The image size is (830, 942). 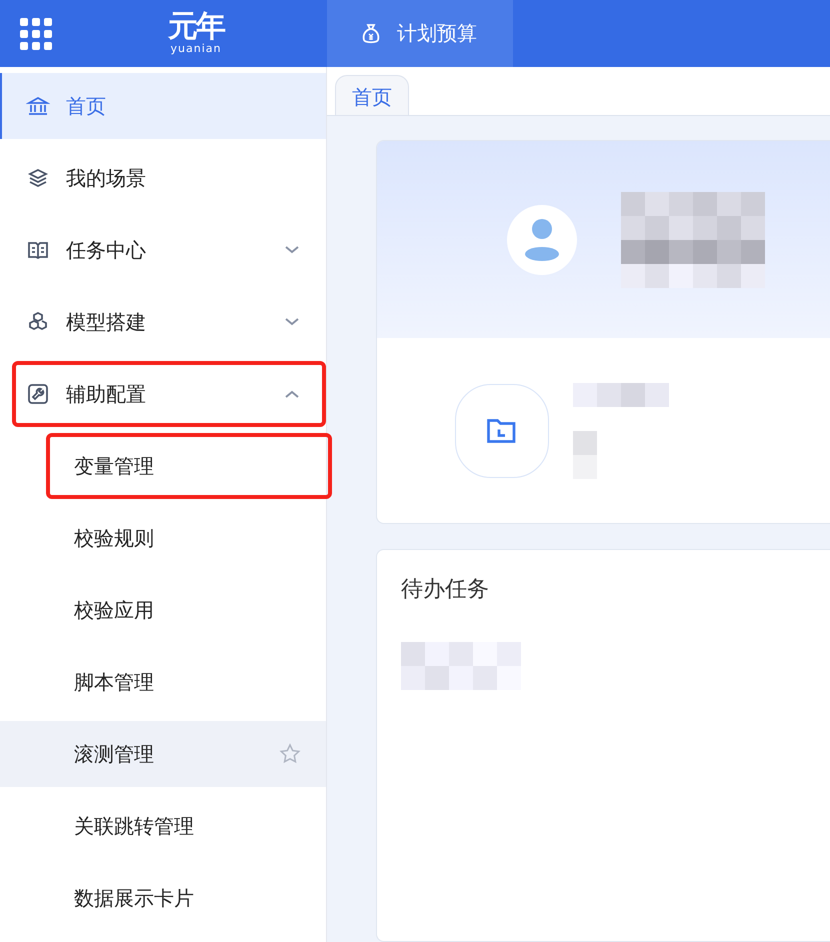 What do you see at coordinates (163, 250) in the screenshot?
I see `sidebar-item: 任务中心` at bounding box center [163, 250].